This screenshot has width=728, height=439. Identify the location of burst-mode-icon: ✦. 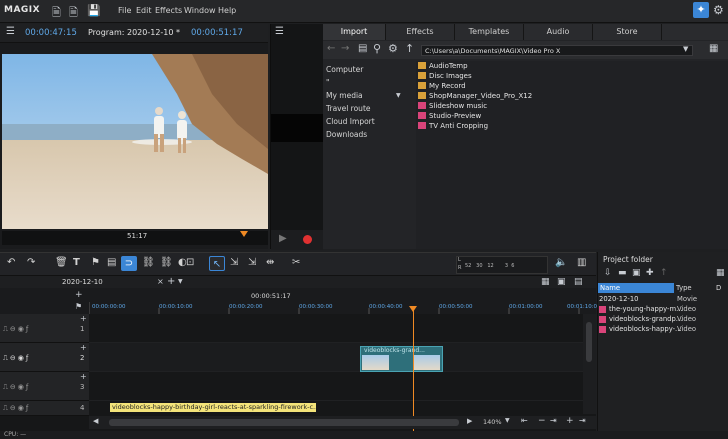
(701, 10).